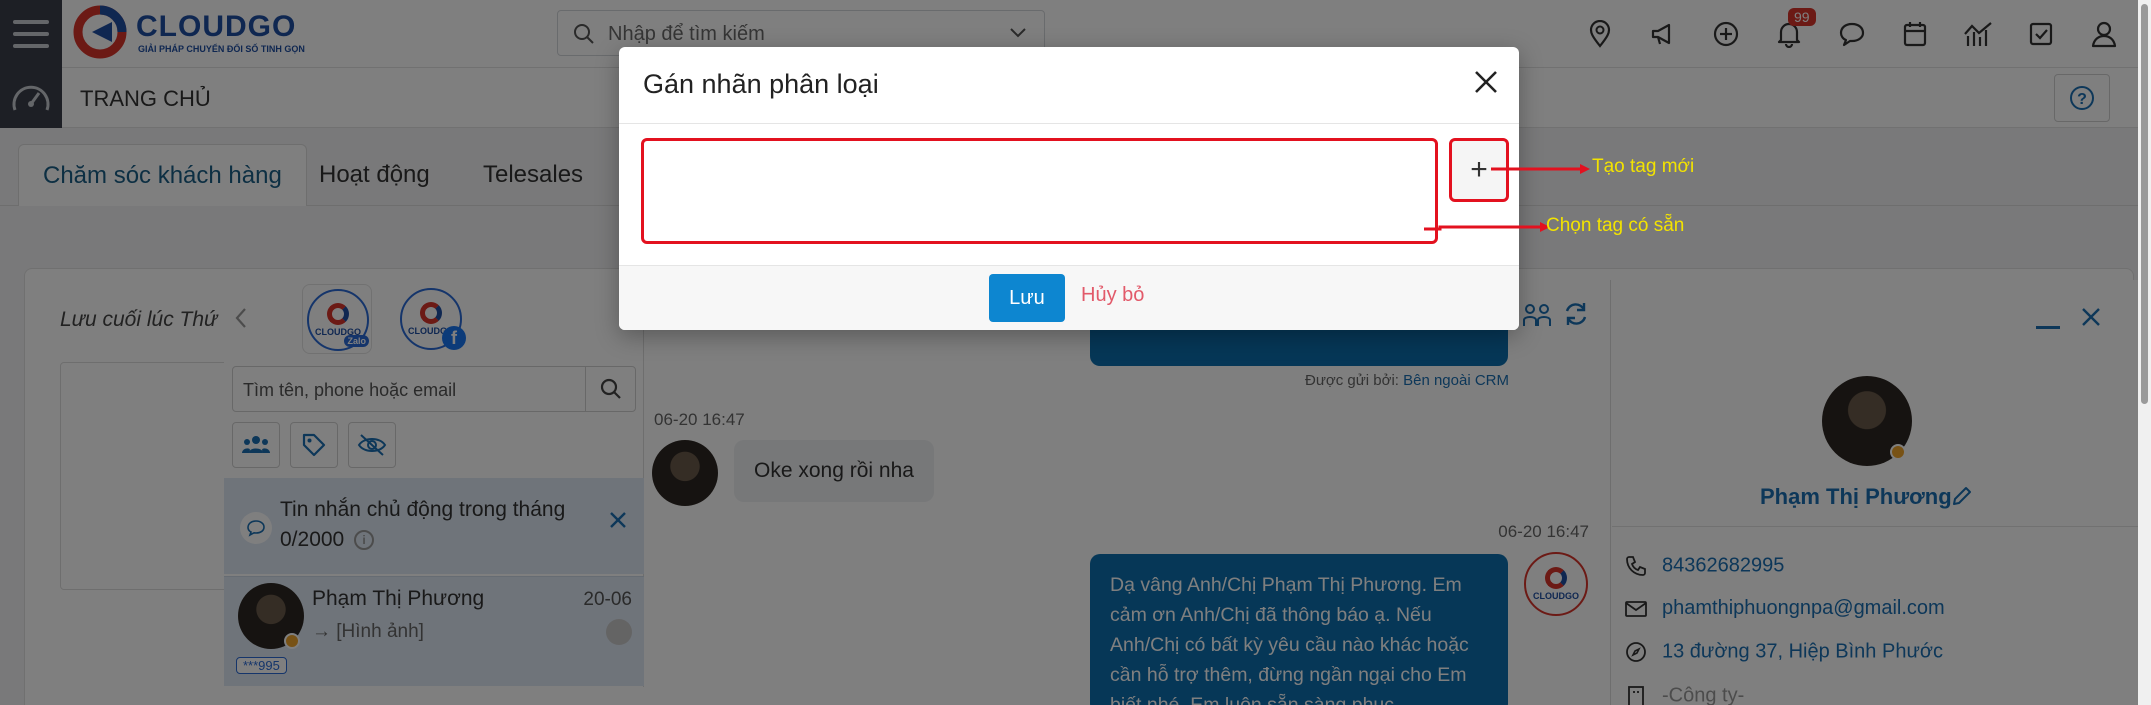 The width and height of the screenshot is (2151, 705). I want to click on dialog-header-divider, so click(1069, 123).